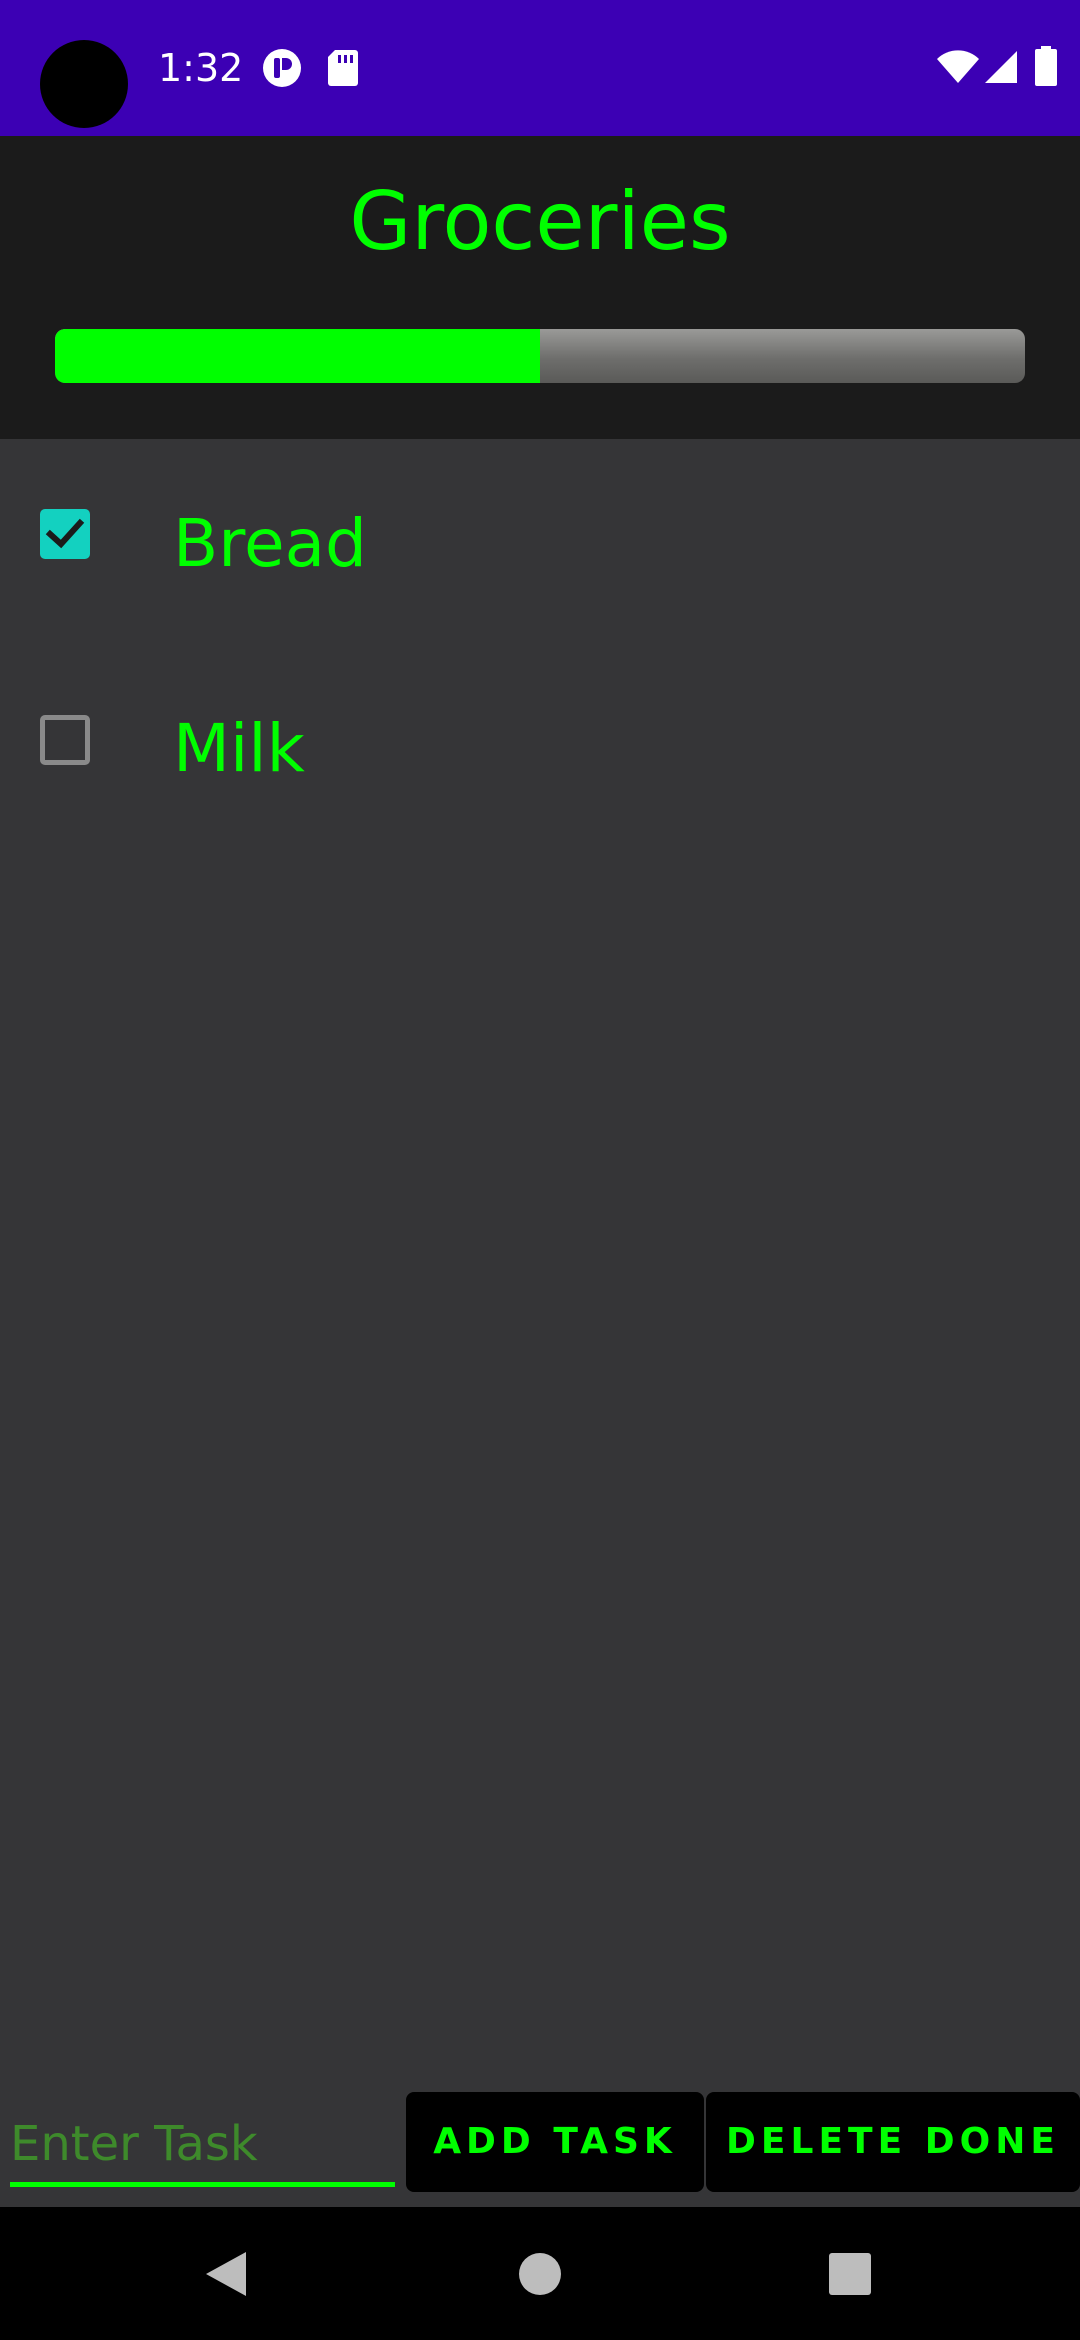  I want to click on task-label: Bread, so click(270, 543).